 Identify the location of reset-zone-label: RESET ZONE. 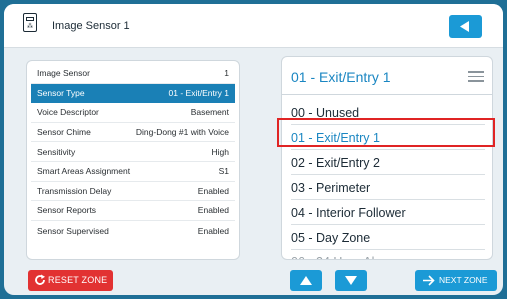
(78, 280).